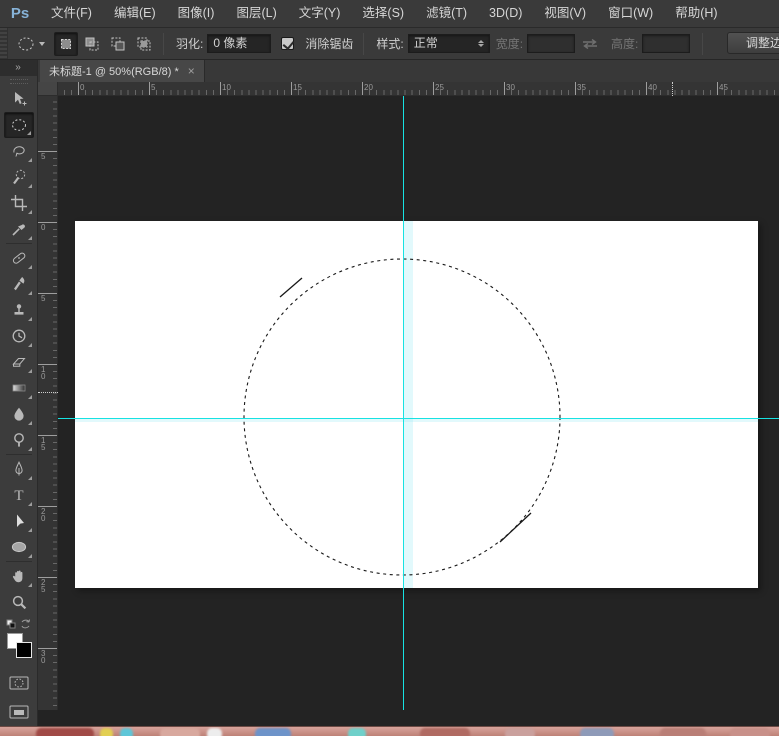 Image resolution: width=779 pixels, height=736 pixels. What do you see at coordinates (239, 43) in the screenshot?
I see `feather-input: 0 像素` at bounding box center [239, 43].